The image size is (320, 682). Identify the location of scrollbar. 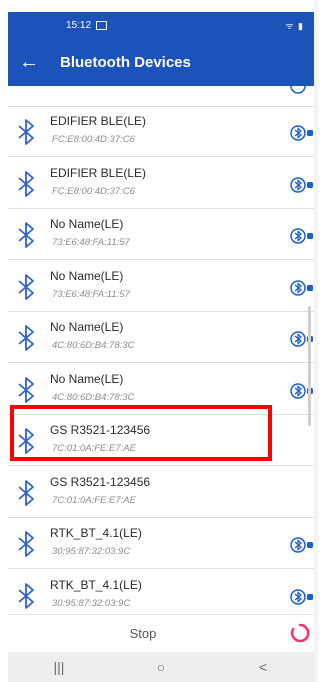
(309, 366).